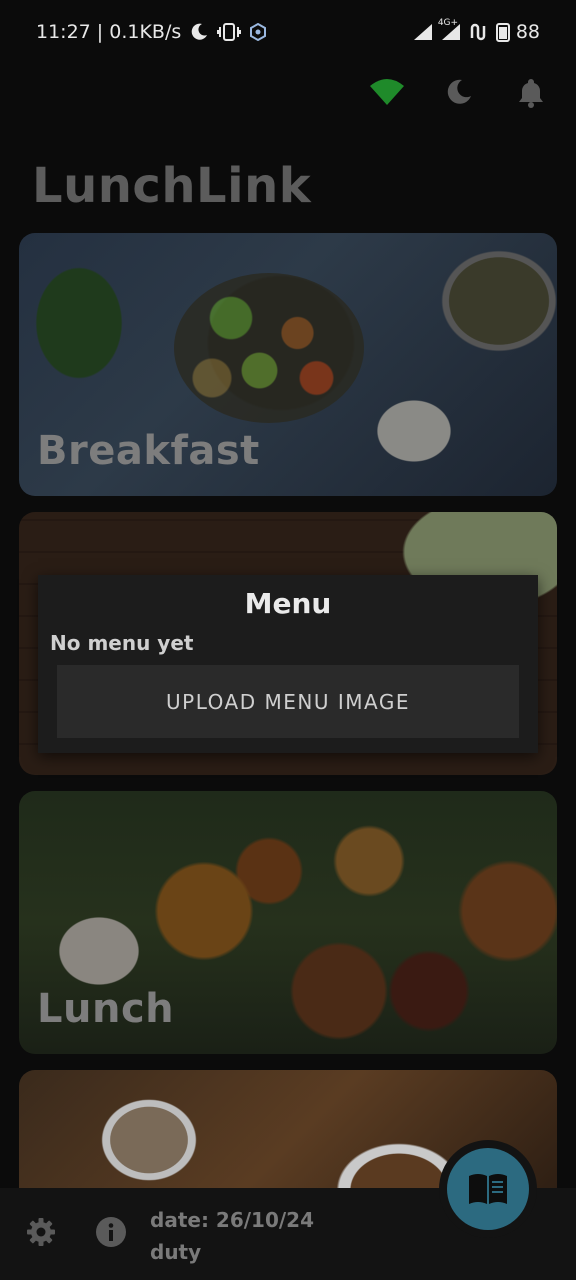 This screenshot has width=576, height=1280. What do you see at coordinates (387, 92) in the screenshot?
I see `wifi-icon` at bounding box center [387, 92].